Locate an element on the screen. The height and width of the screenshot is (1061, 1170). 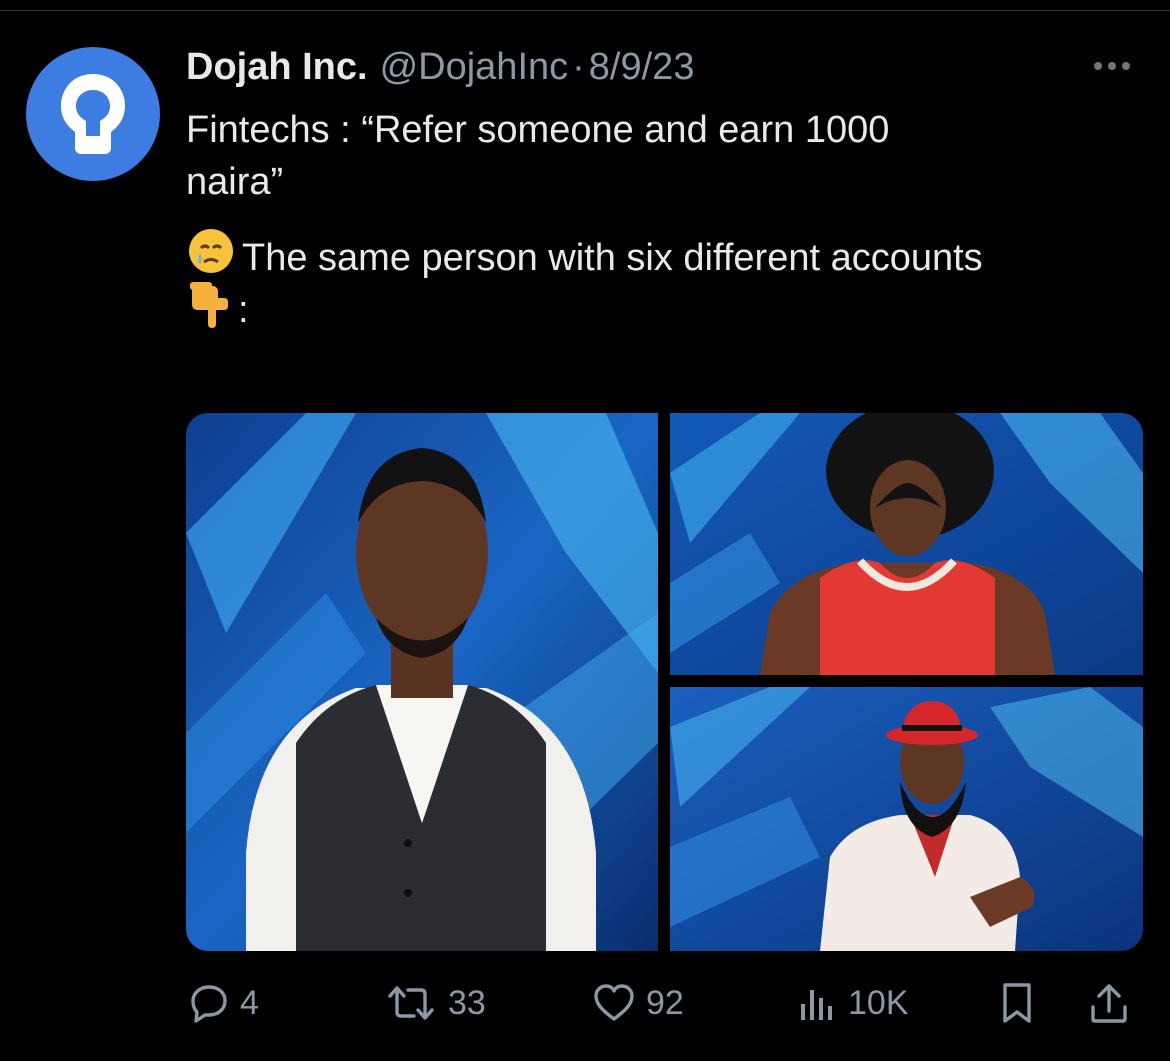
share-icon is located at coordinates (1109, 1003).